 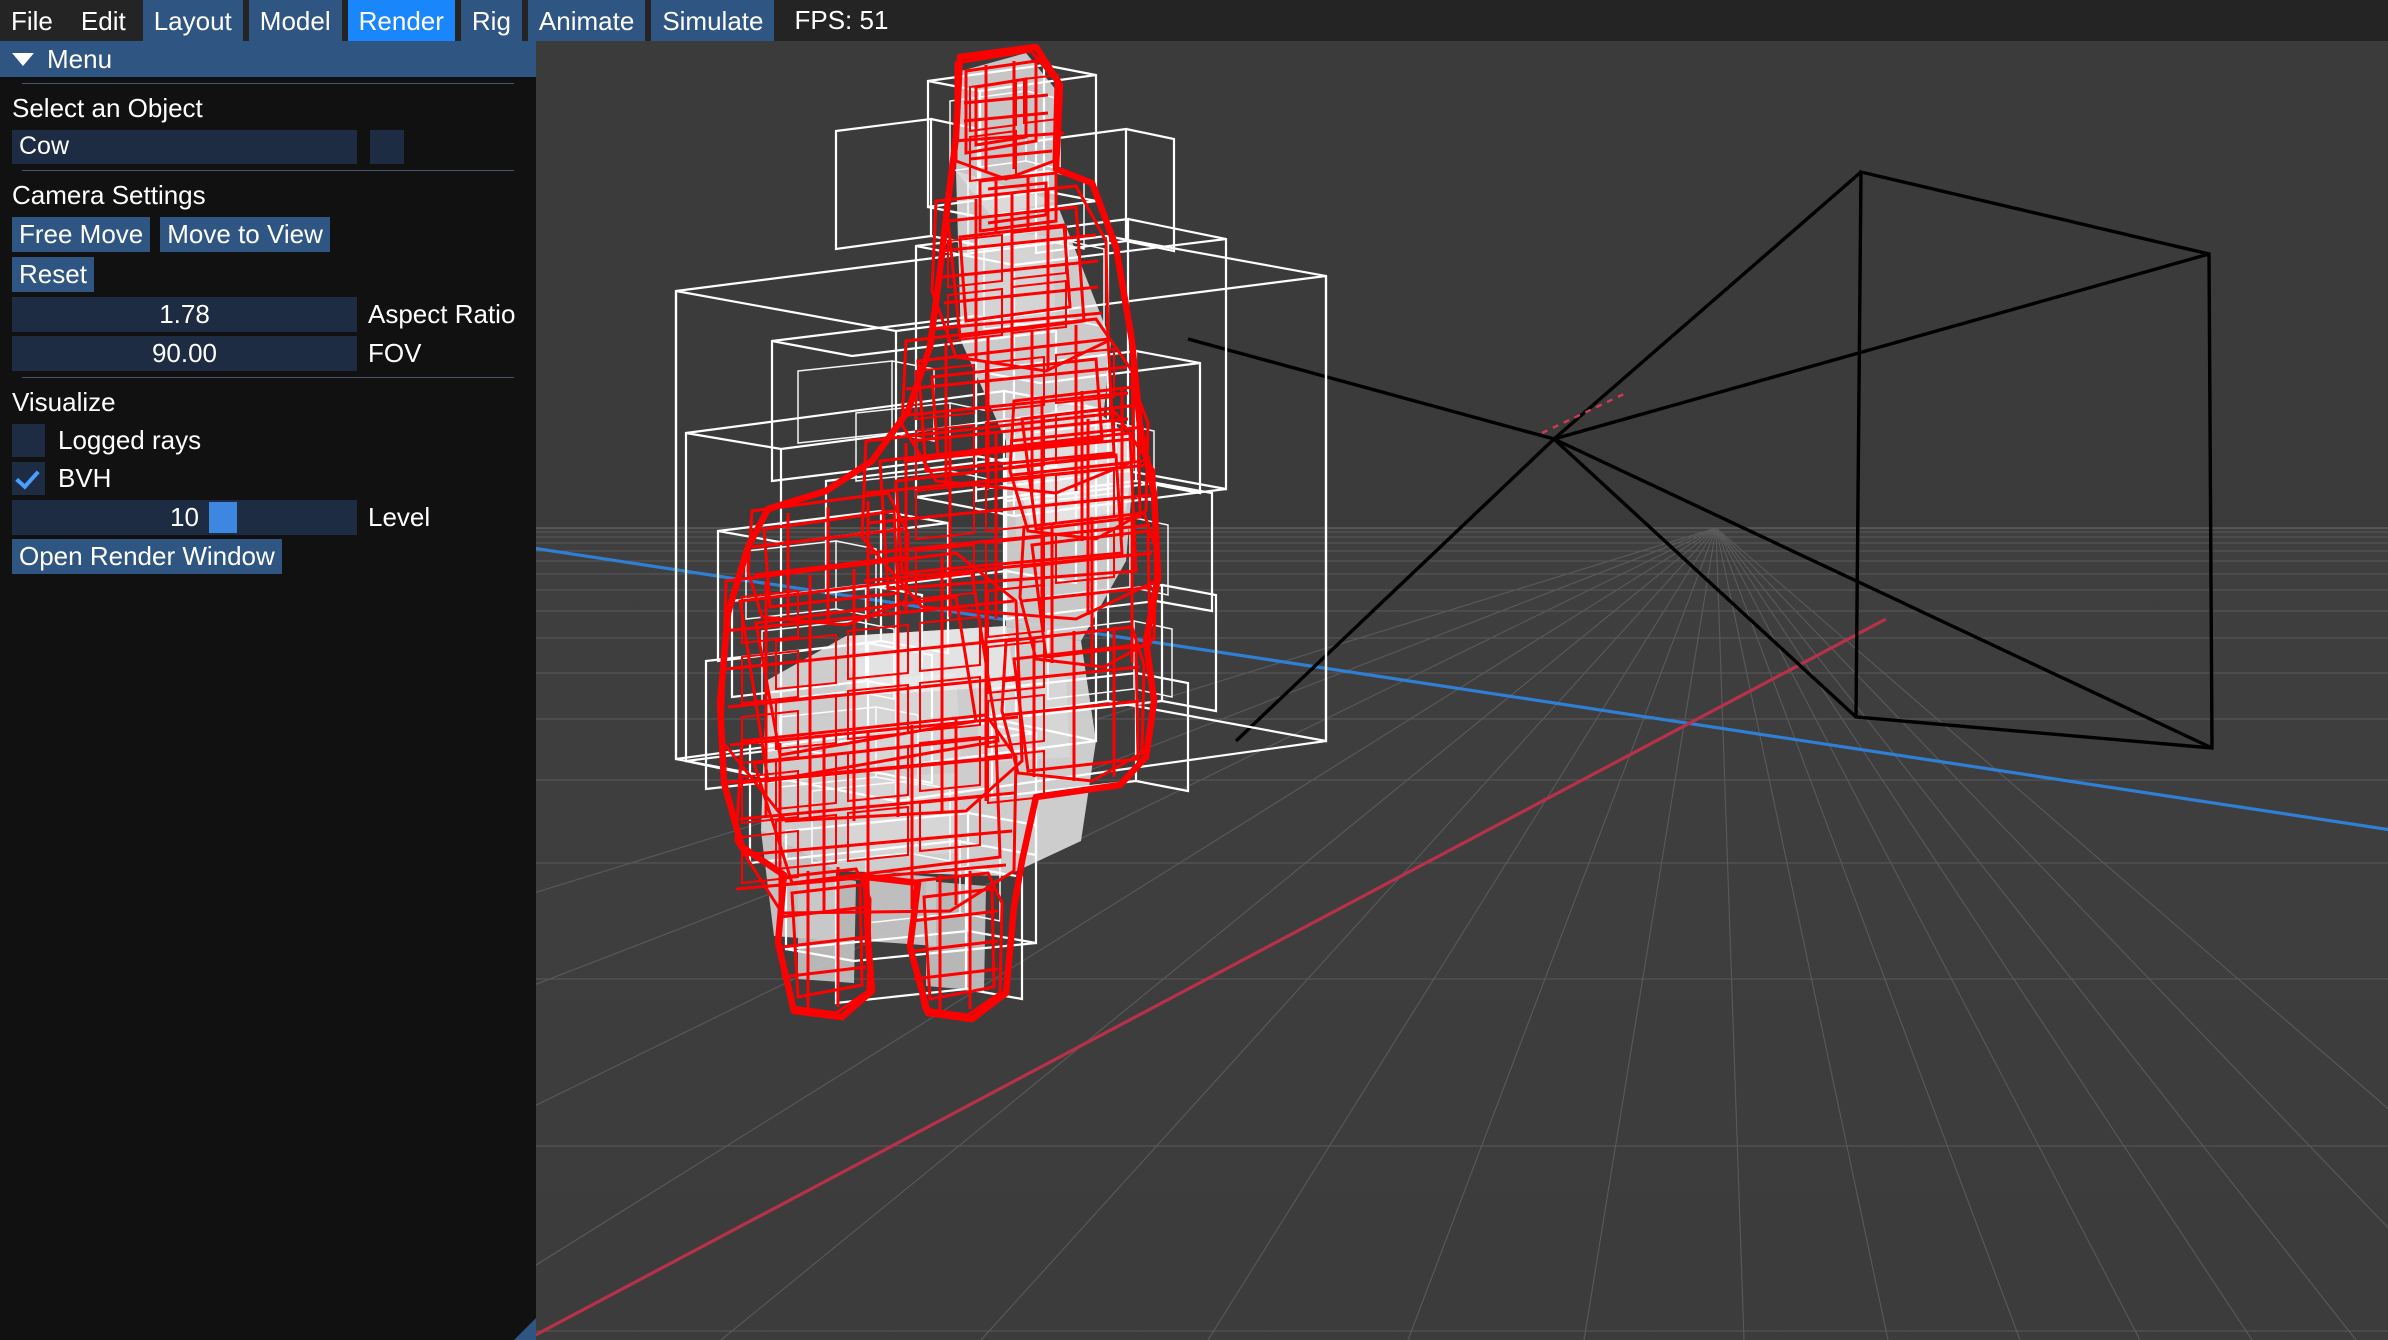 What do you see at coordinates (80, 59) in the screenshot?
I see `panel-title: Menu` at bounding box center [80, 59].